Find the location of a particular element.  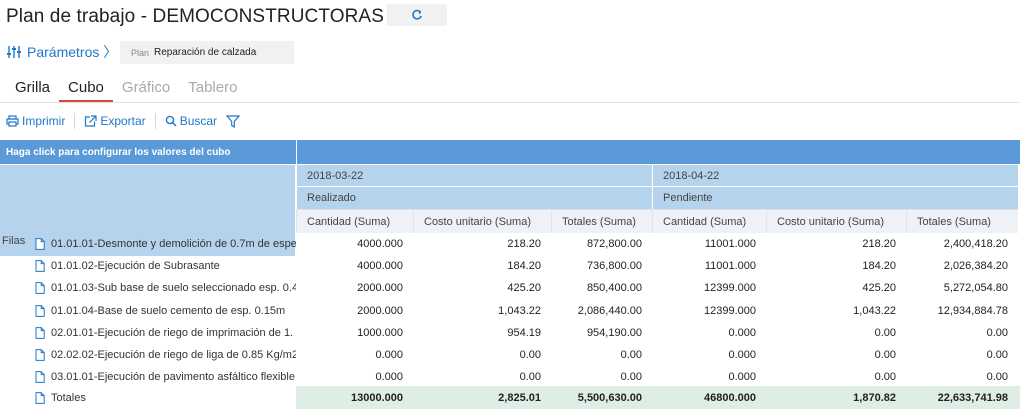

tab-grafico: Gráfico is located at coordinates (146, 90).